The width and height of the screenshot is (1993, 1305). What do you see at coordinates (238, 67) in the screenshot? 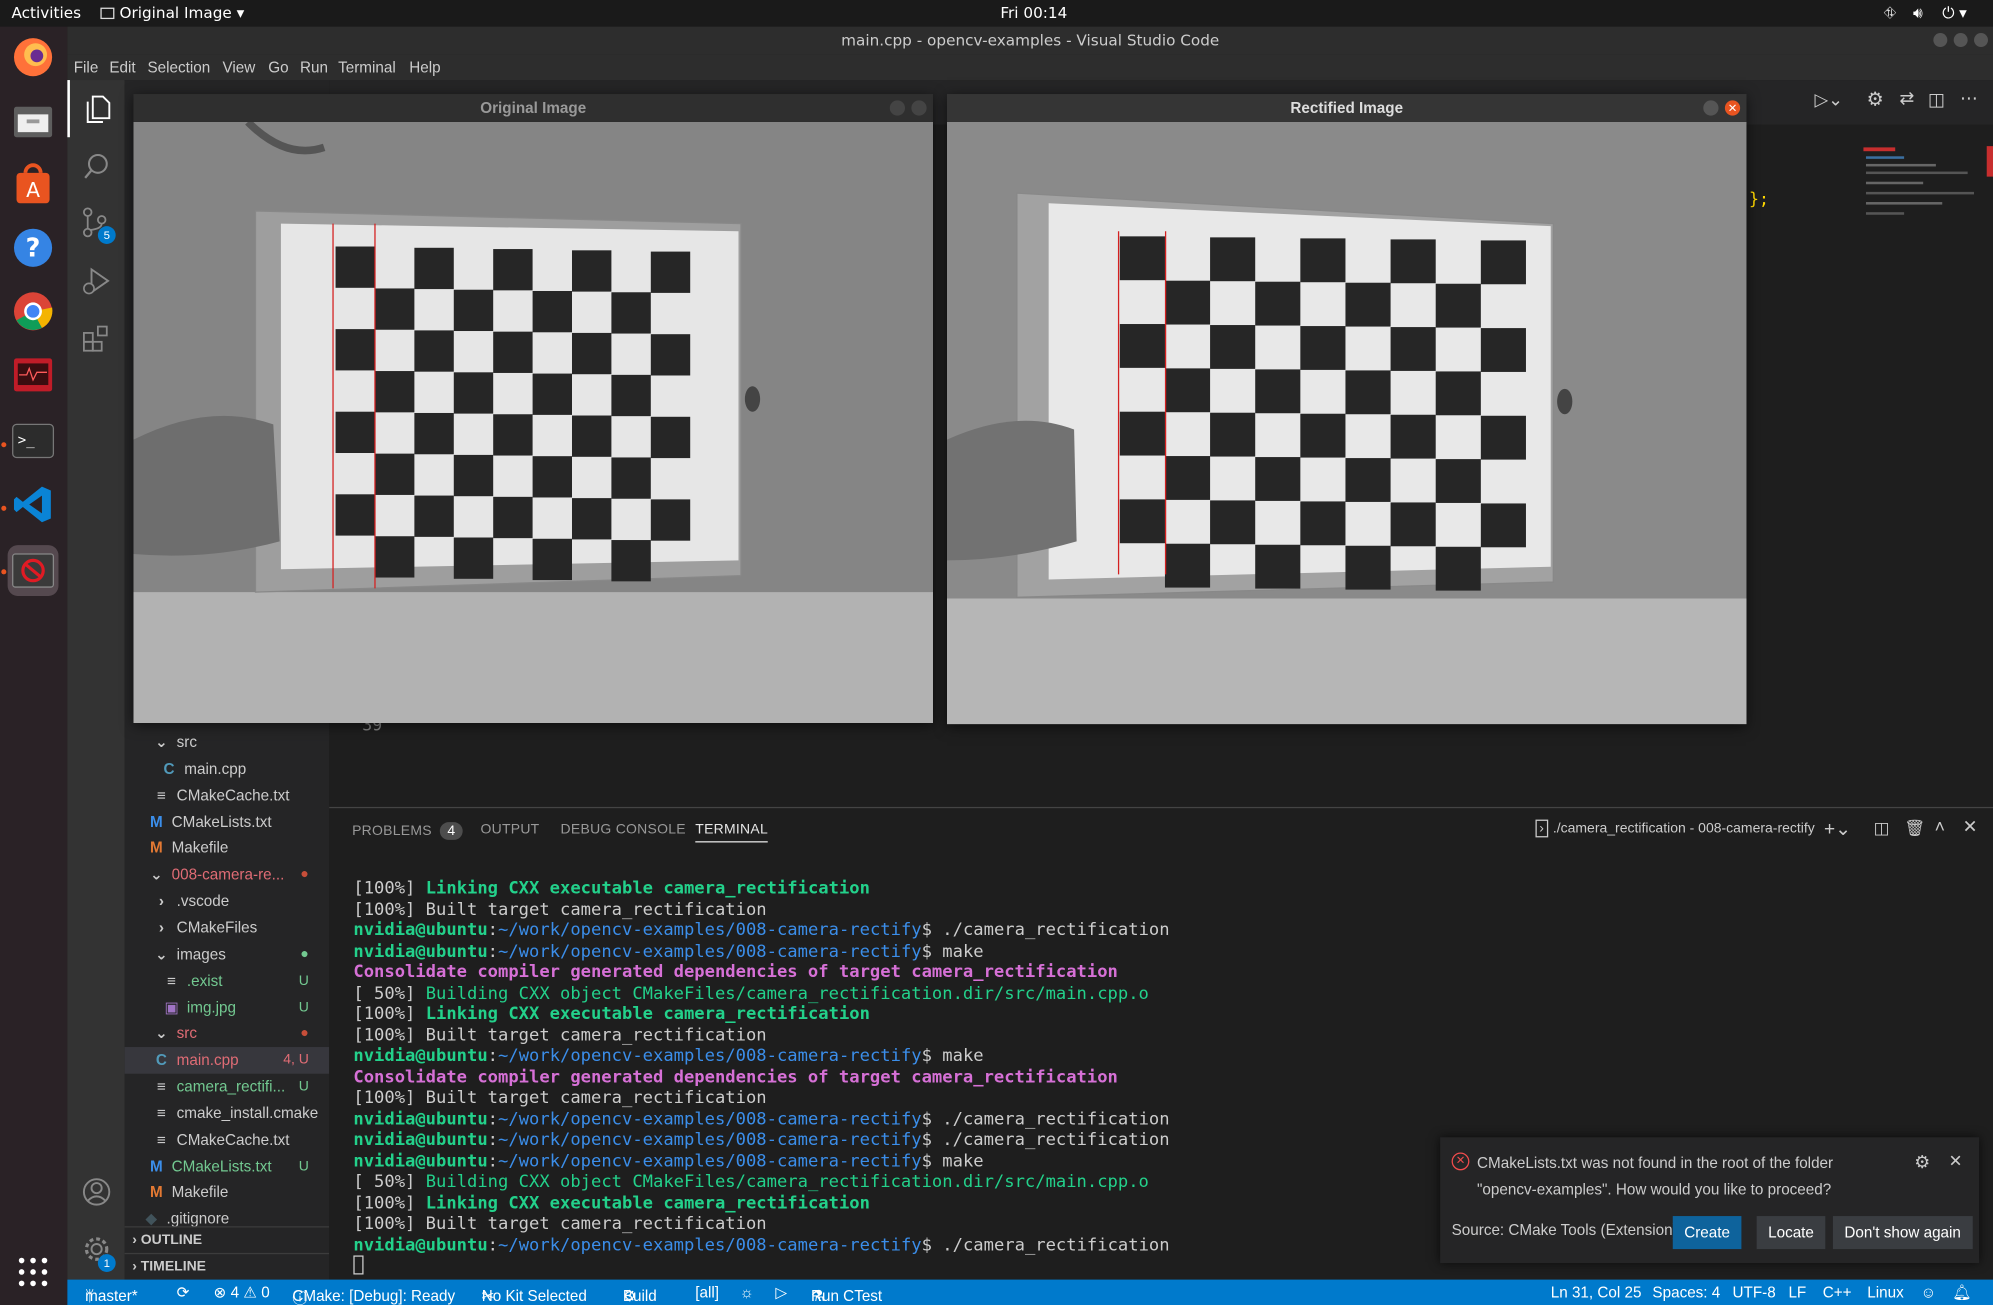
I see `menu-view: View` at bounding box center [238, 67].